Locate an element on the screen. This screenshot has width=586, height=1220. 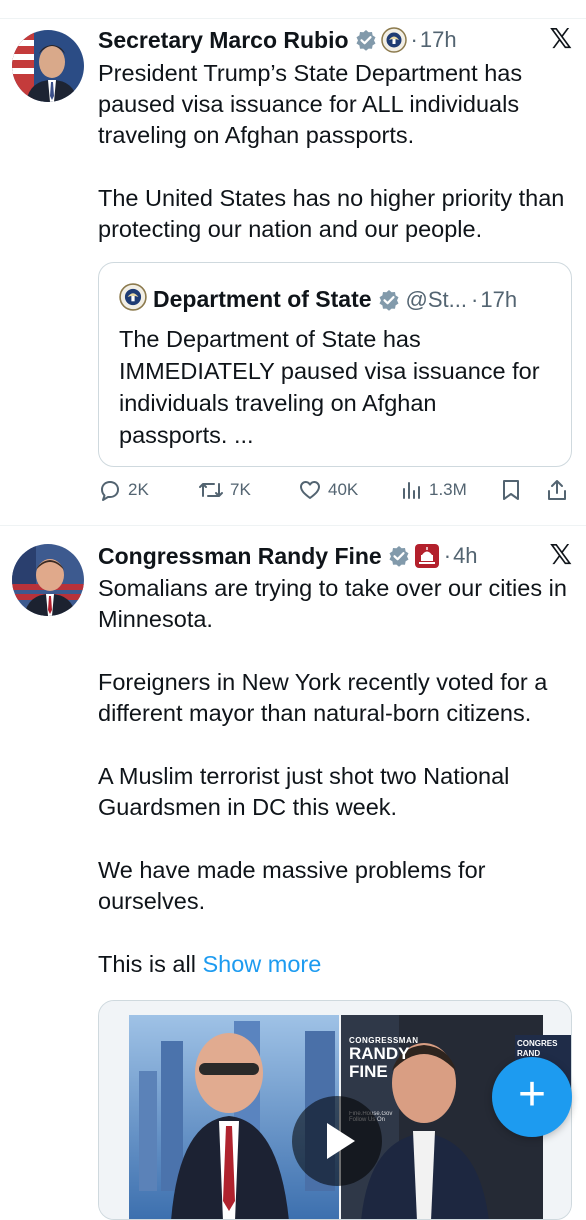
quoted-timestamp: 17h is located at coordinates (499, 299).